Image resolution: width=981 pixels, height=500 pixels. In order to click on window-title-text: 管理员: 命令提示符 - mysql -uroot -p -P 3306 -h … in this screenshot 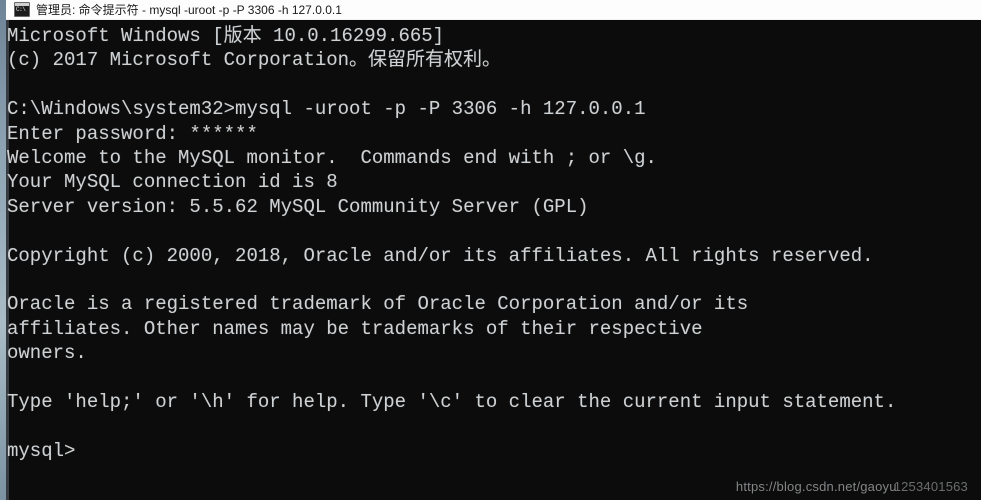, I will do `click(189, 9)`.